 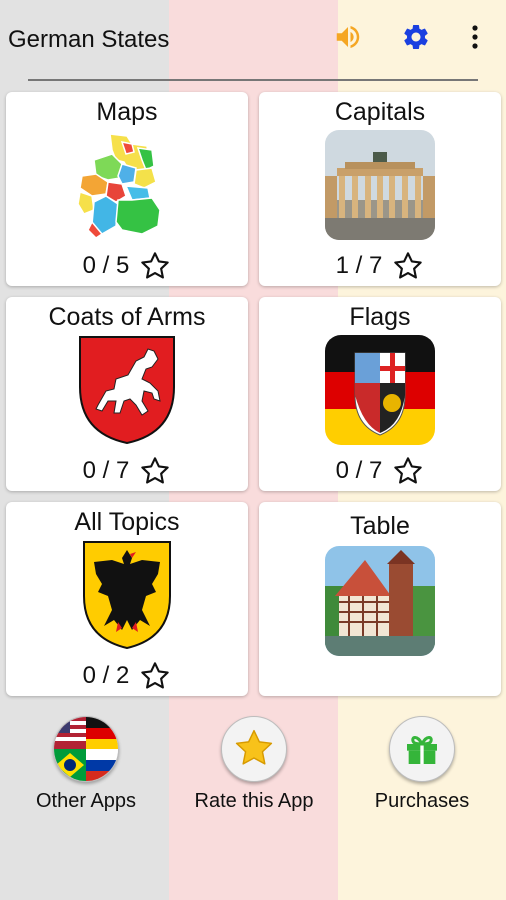 What do you see at coordinates (254, 801) in the screenshot?
I see `rate-app-label: Rate this App` at bounding box center [254, 801].